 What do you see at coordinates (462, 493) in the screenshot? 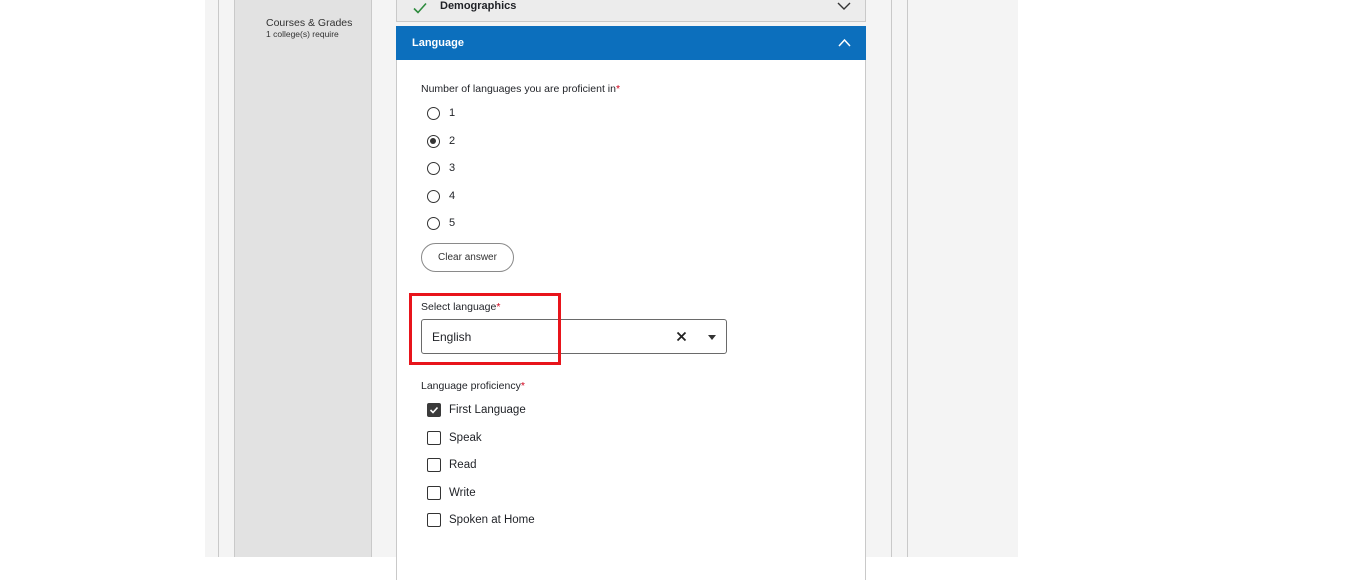
I see `checkbox-label: Write` at bounding box center [462, 493].